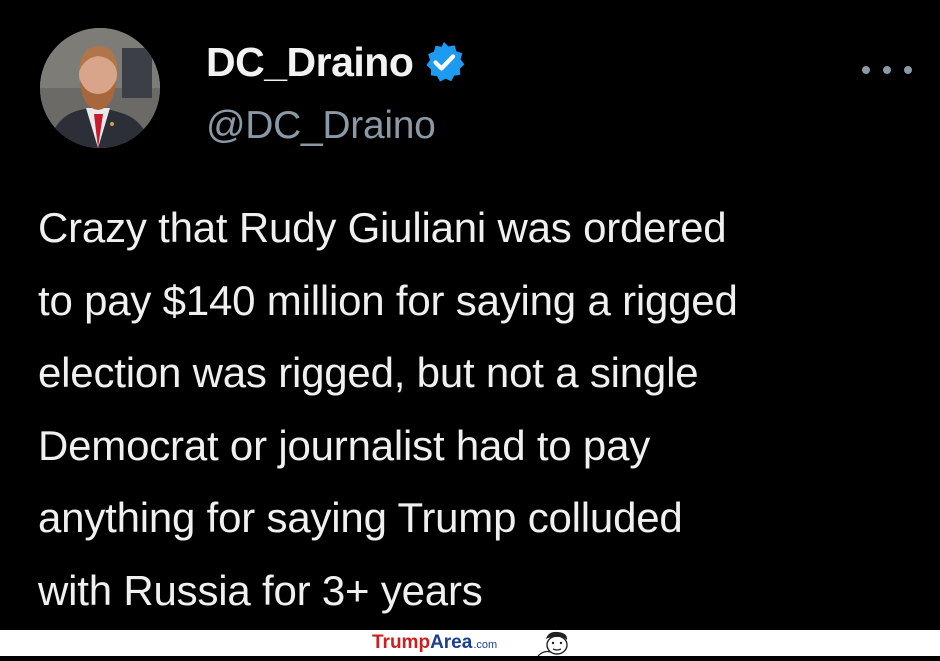  What do you see at coordinates (260, 590) in the screenshot?
I see `tweet-text-line: with Russia for 3+ years` at bounding box center [260, 590].